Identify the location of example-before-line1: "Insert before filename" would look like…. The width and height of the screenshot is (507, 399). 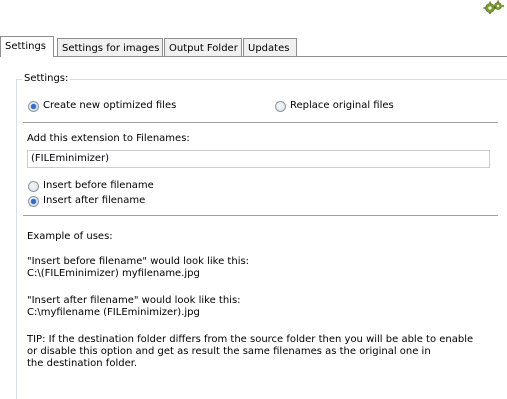
(138, 261).